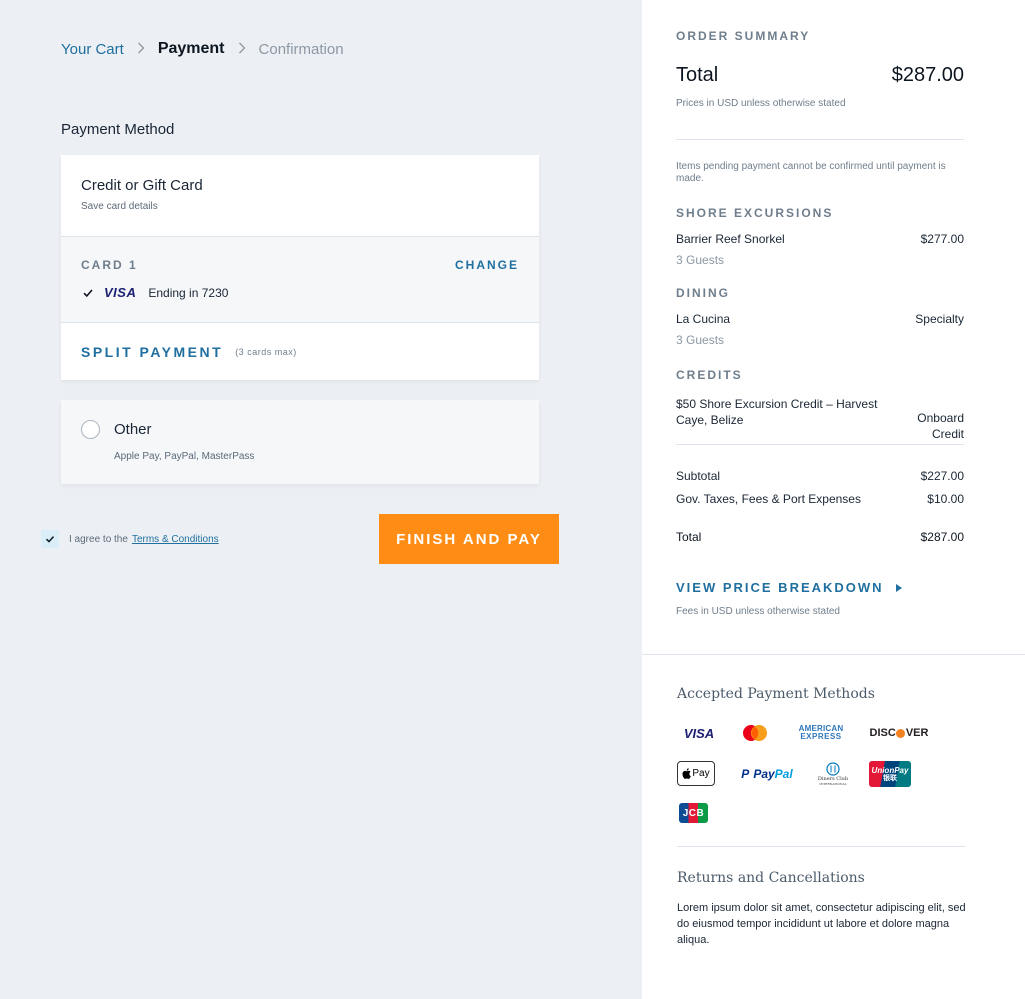 Image resolution: width=1025 pixels, height=999 pixels. Describe the element at coordinates (743, 36) in the screenshot. I see `order-summary-title: ORDER SUMMARY` at that location.